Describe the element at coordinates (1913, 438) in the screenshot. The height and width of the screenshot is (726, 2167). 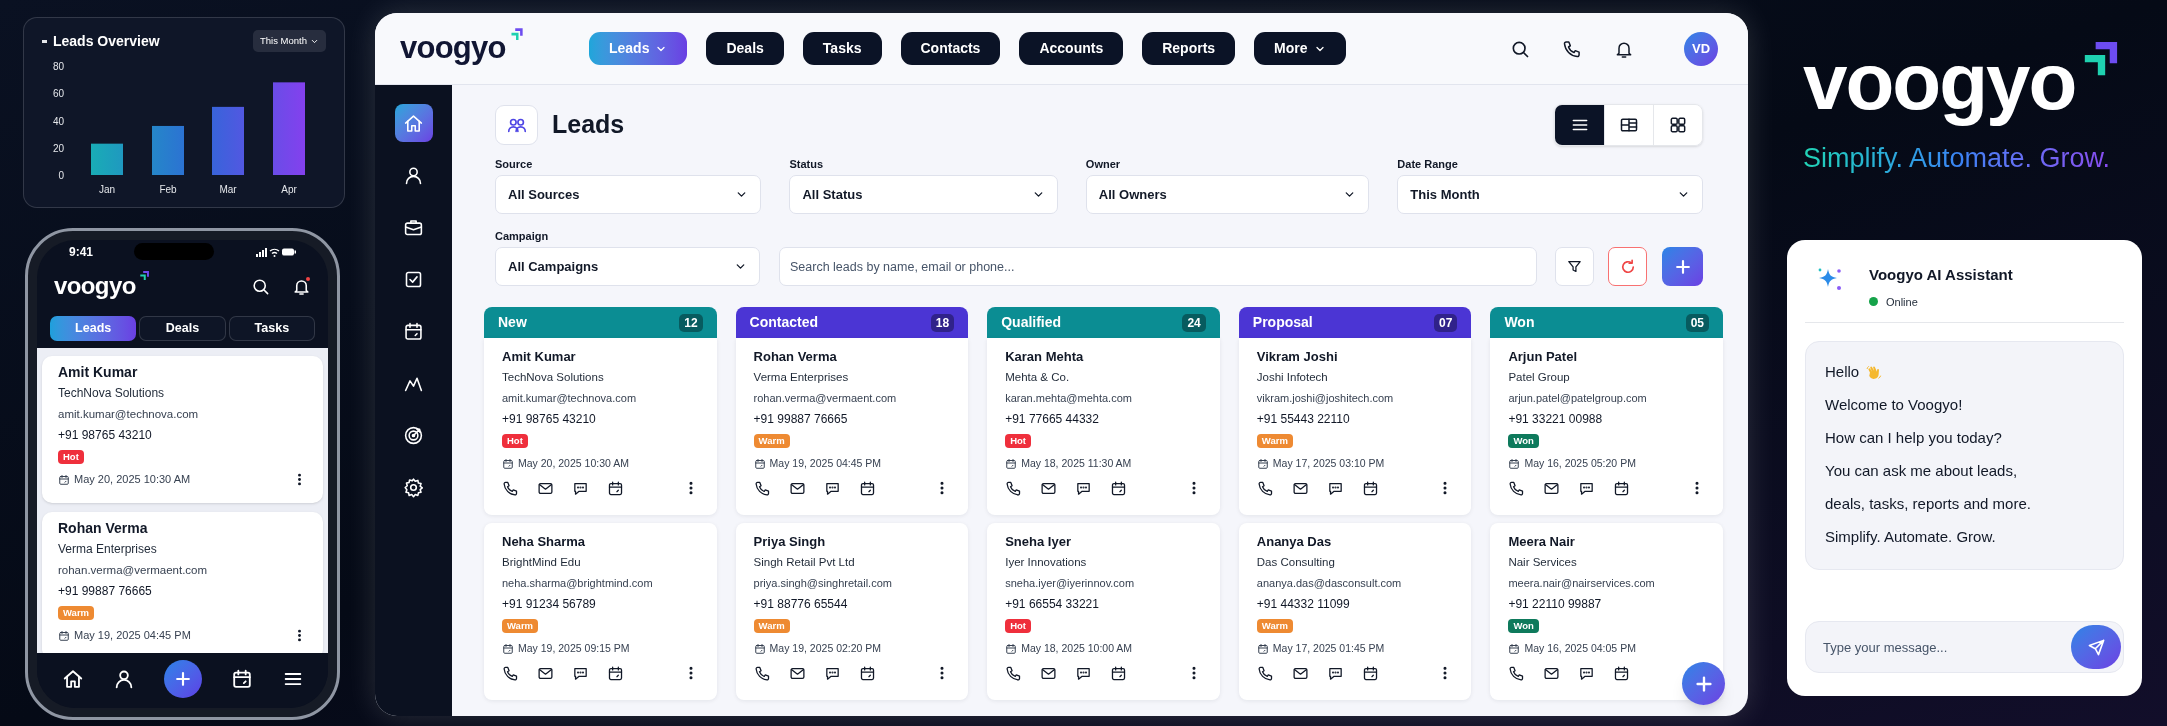
I see `message-text: How can I help you today?` at that location.